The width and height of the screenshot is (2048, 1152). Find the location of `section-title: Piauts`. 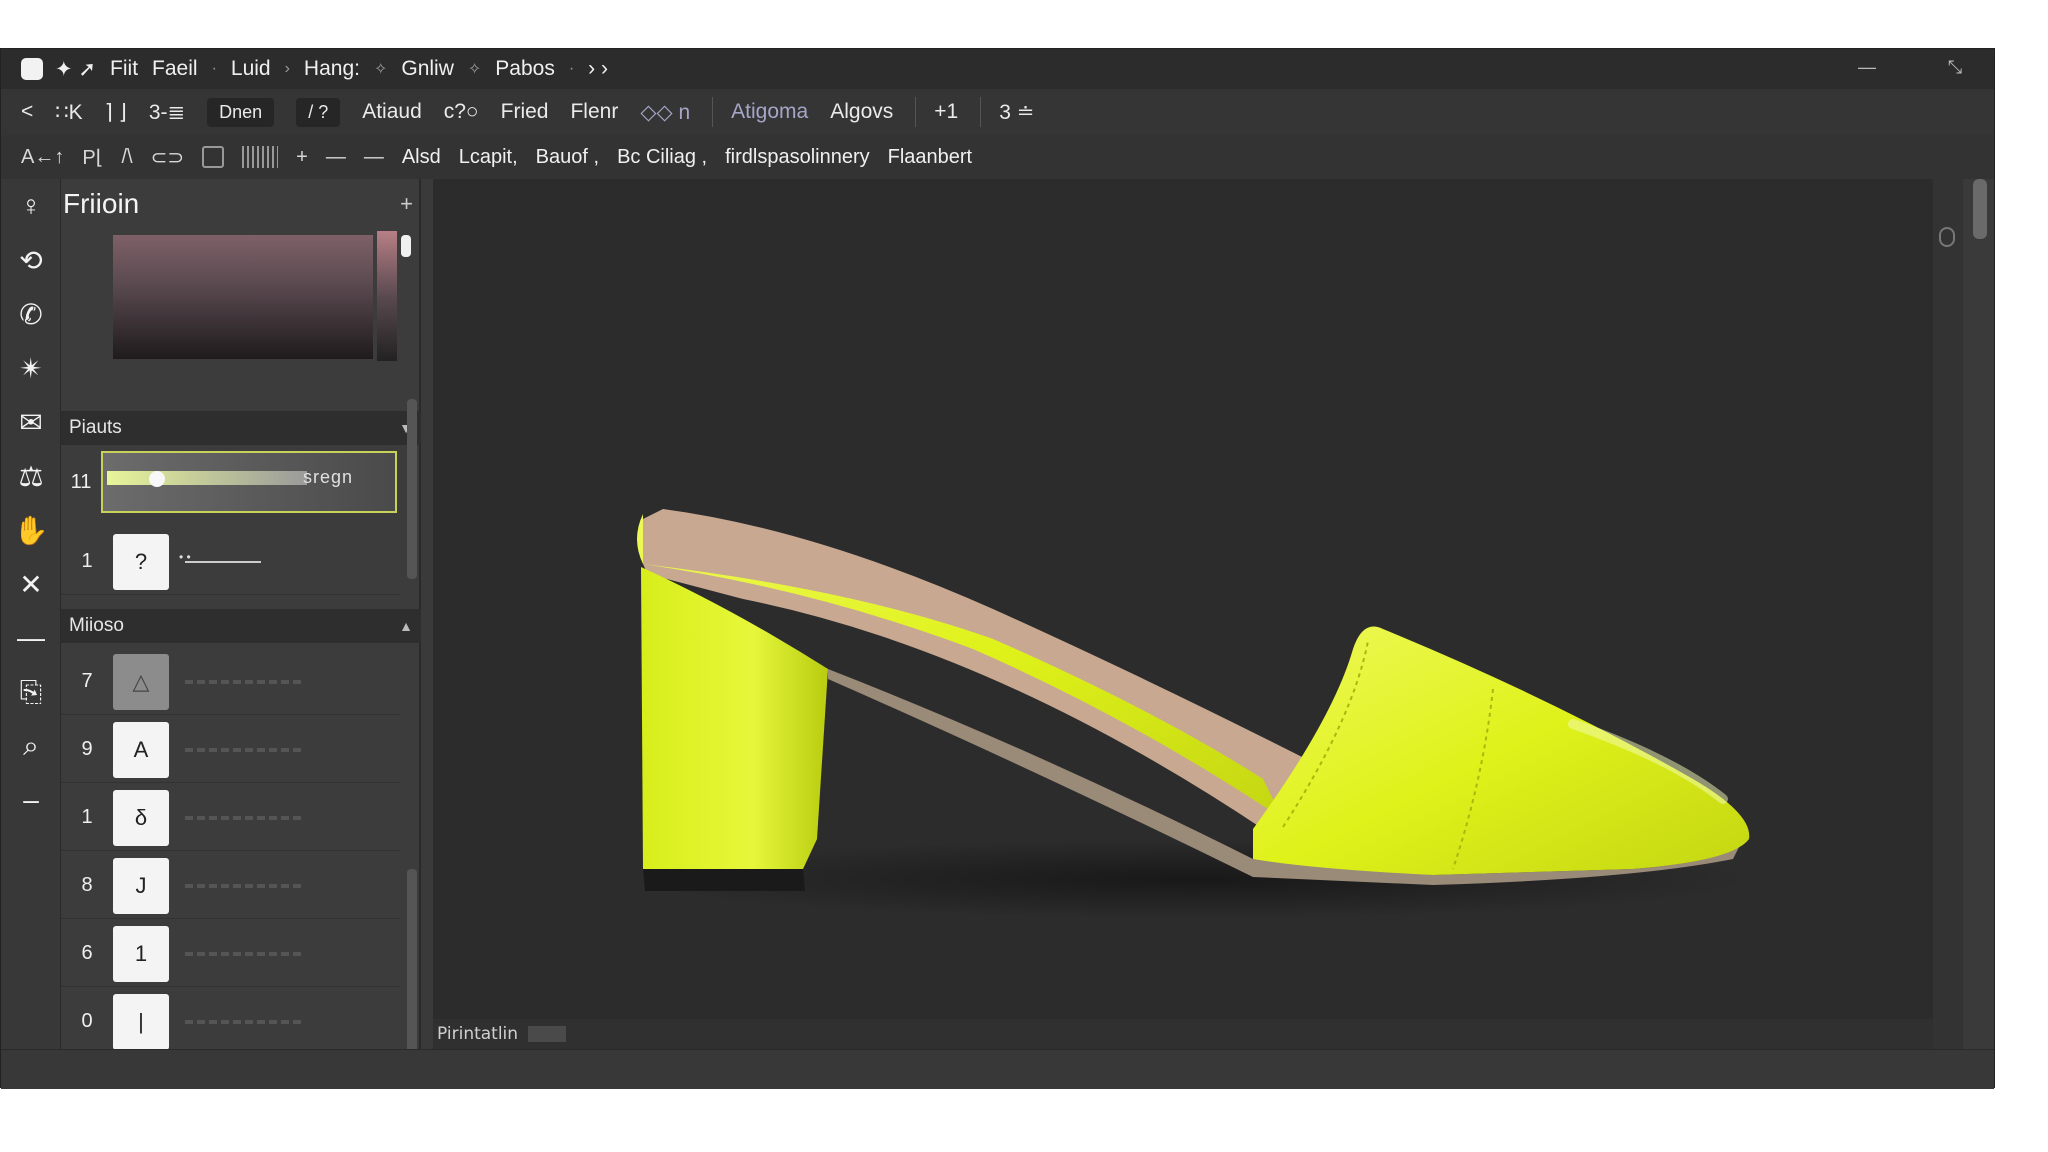

section-title: Piauts is located at coordinates (95, 427).